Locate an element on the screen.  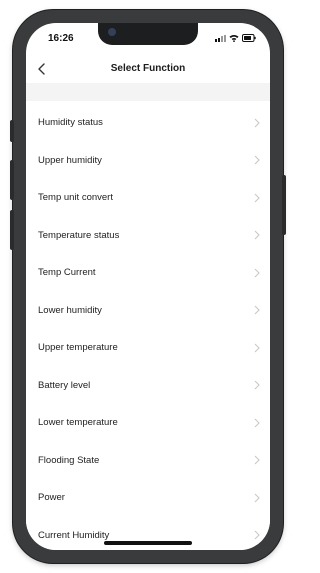
page-title: Select Function is located at coordinates (148, 68).